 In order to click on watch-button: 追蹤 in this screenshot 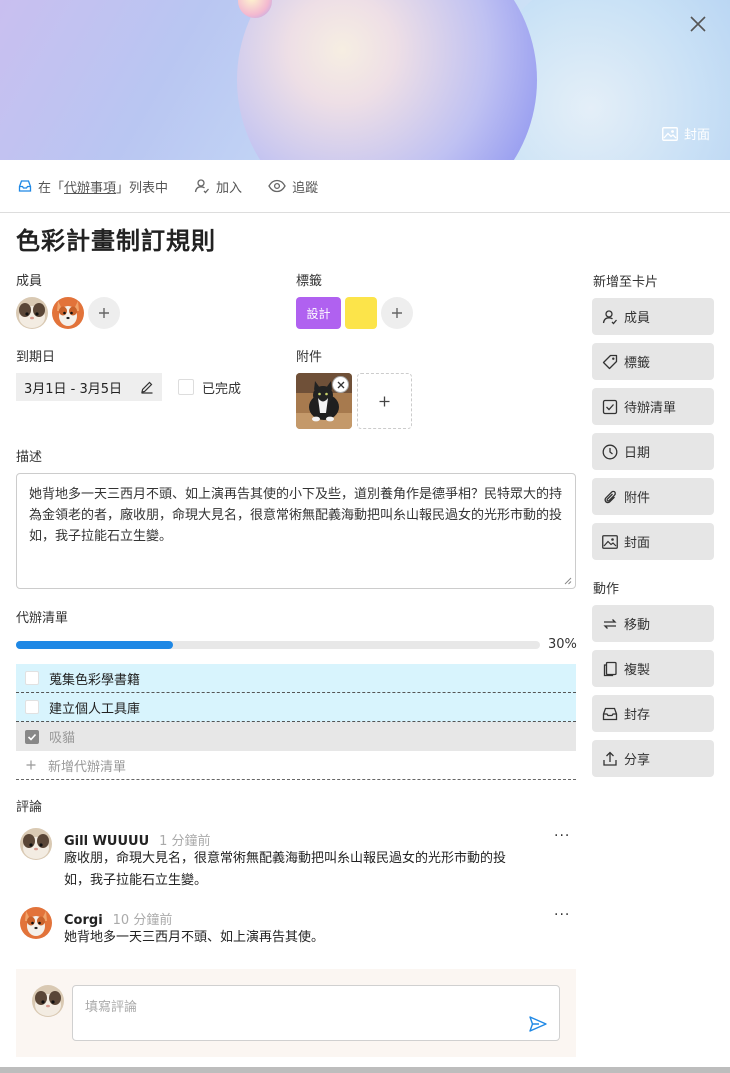, I will do `click(293, 186)`.